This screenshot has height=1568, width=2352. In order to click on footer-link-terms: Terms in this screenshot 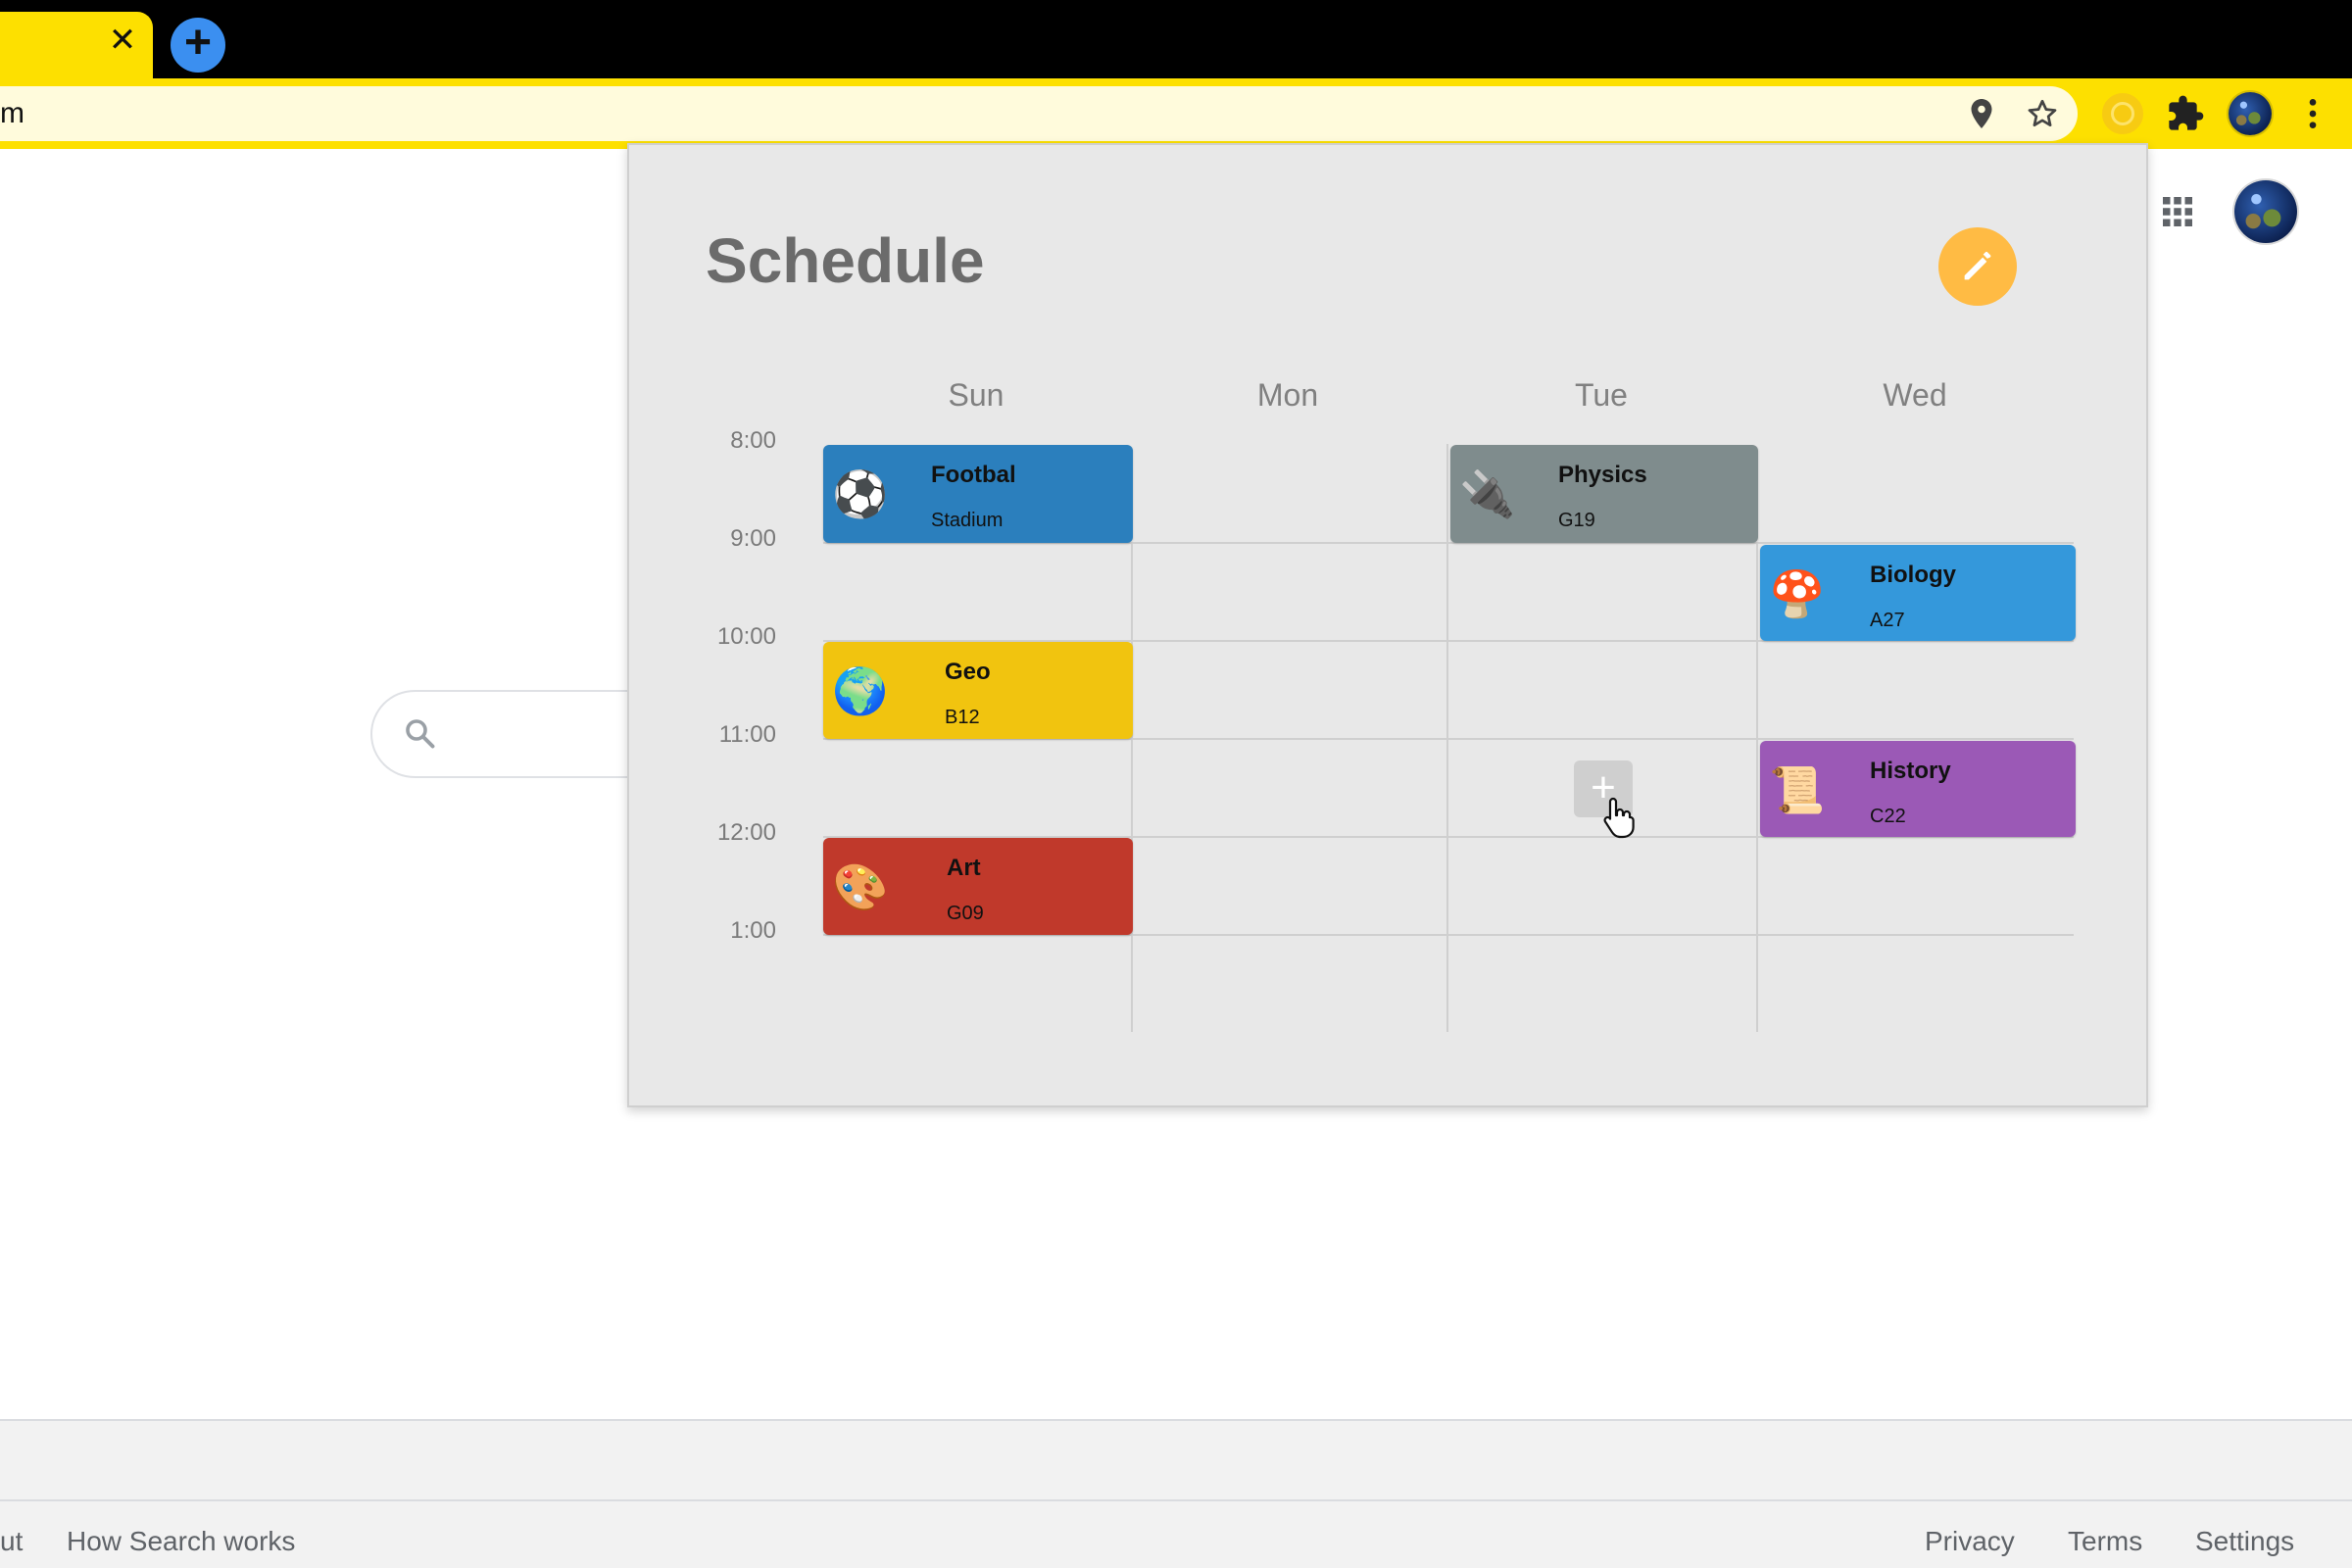, I will do `click(2105, 1541)`.